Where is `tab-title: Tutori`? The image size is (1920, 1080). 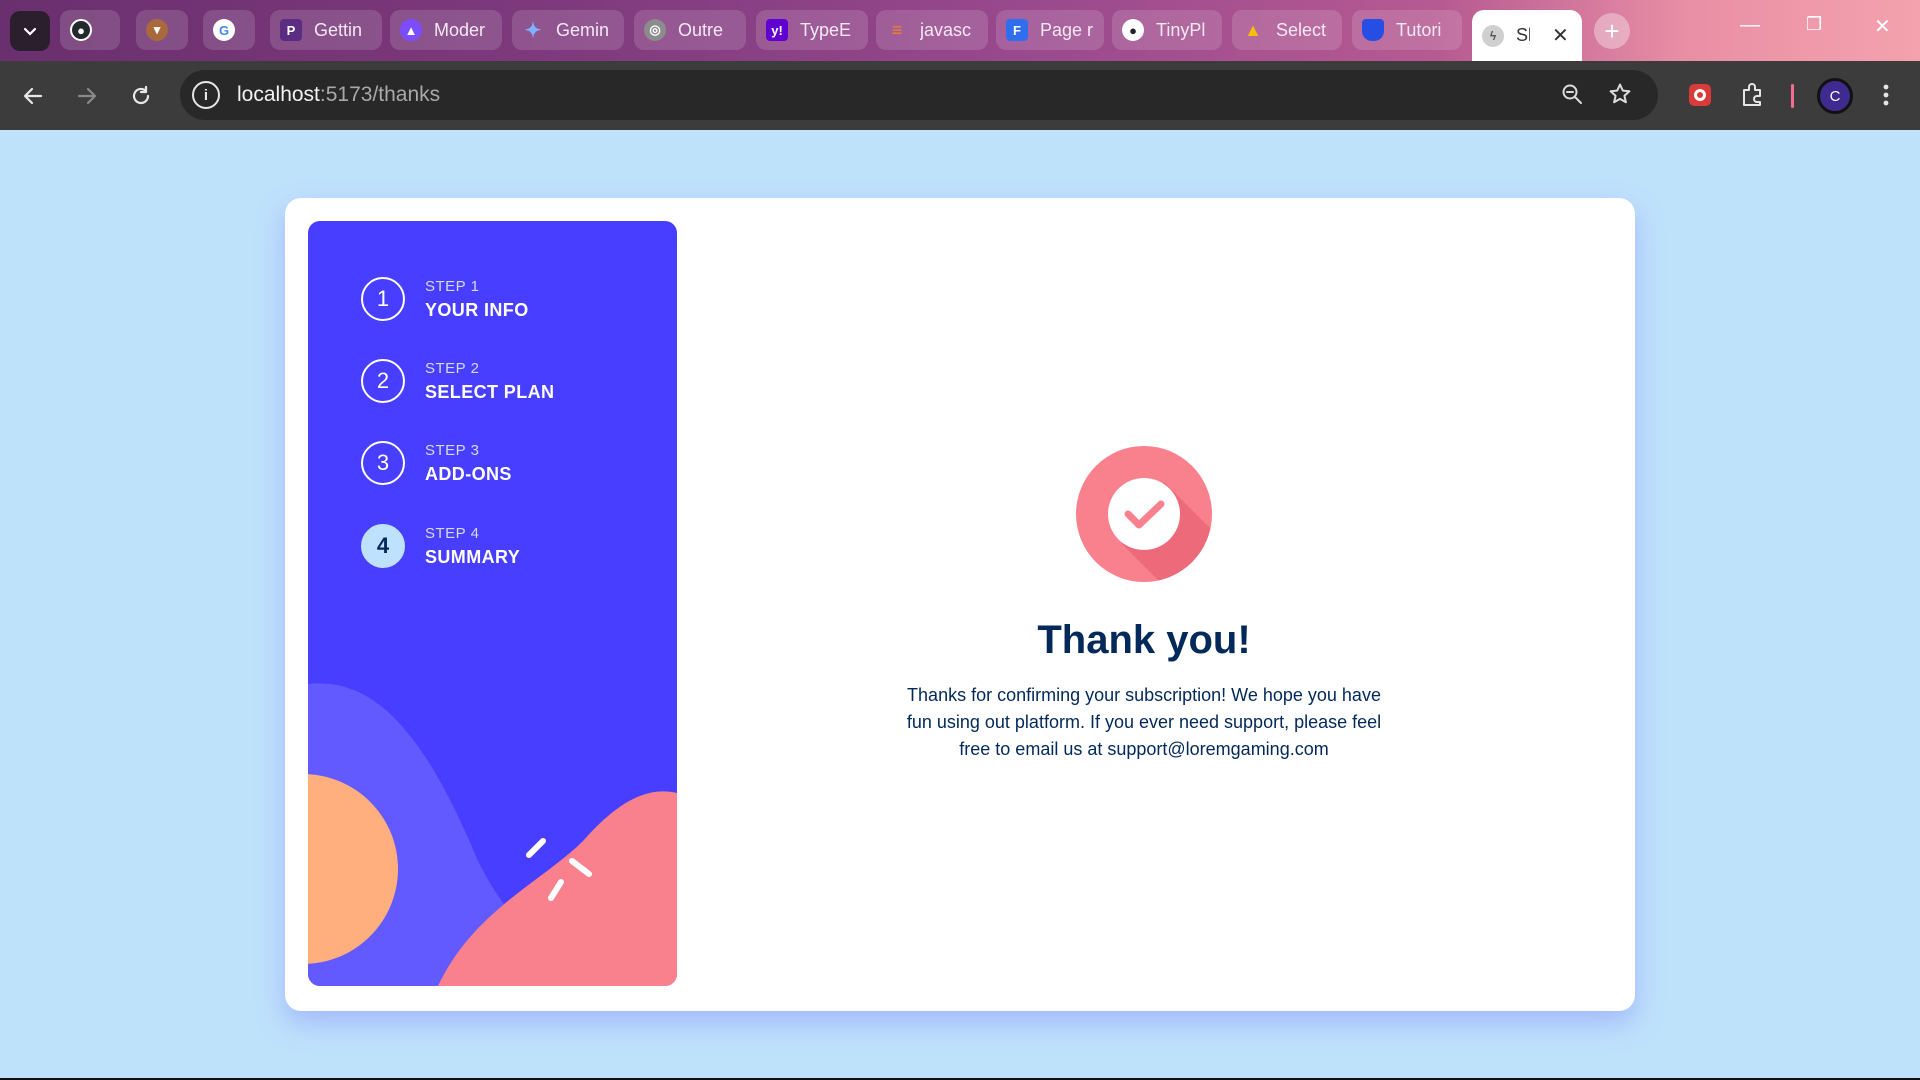
tab-title: Tutori is located at coordinates (1419, 29).